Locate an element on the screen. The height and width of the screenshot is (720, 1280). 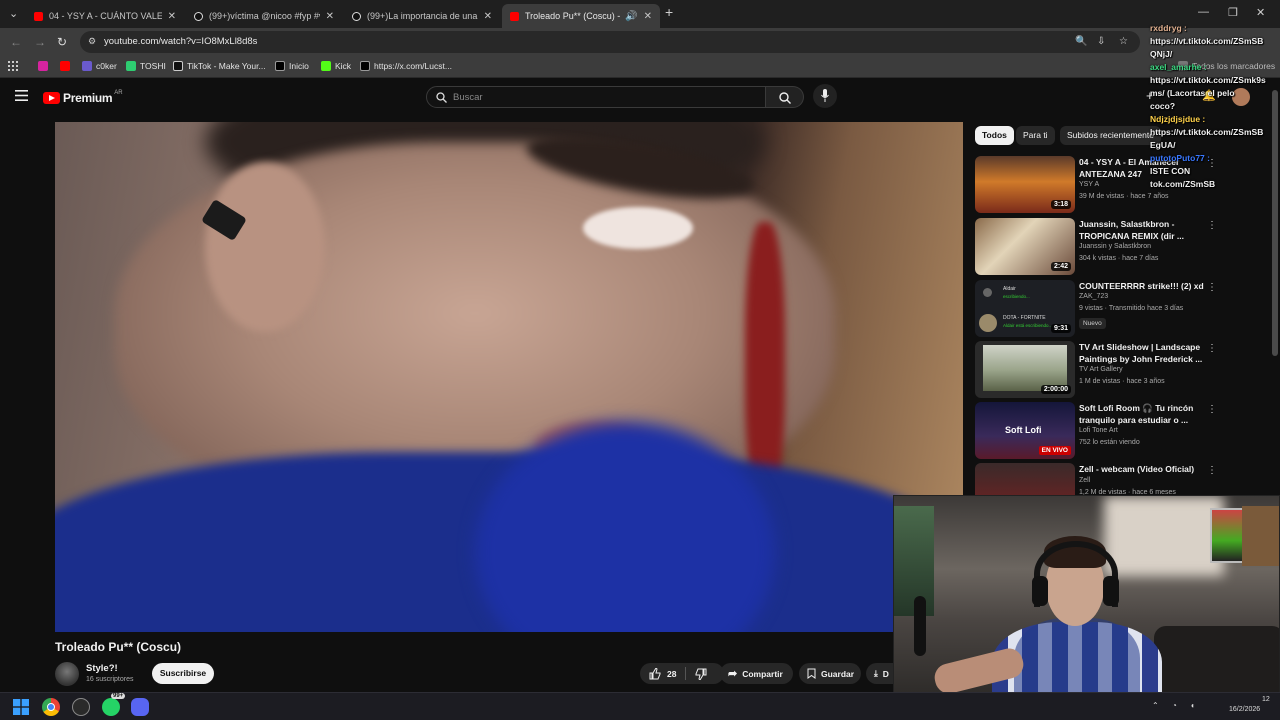
maximize-icon: ❐ is located at coordinates (1233, 12).